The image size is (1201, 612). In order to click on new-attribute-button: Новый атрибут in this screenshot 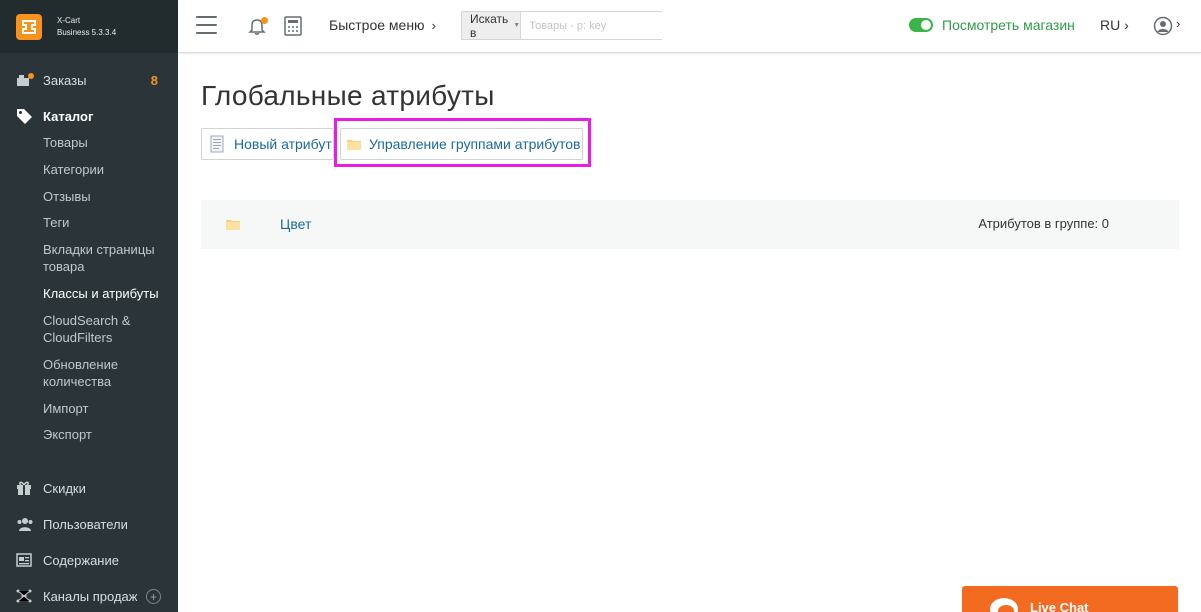, I will do `click(267, 144)`.